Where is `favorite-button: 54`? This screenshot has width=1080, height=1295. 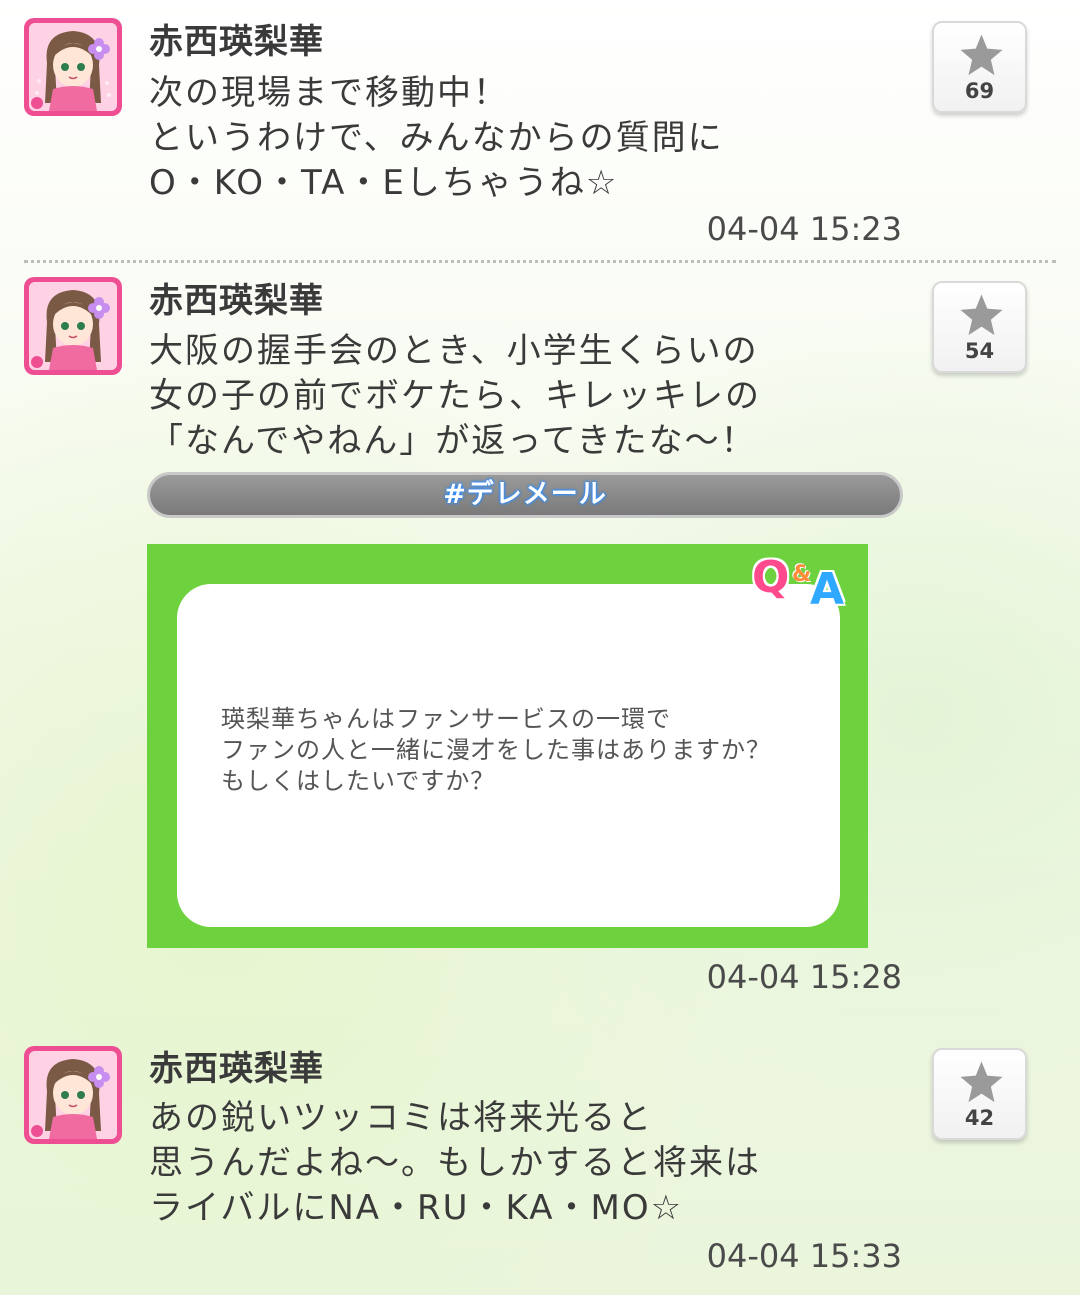 favorite-button: 54 is located at coordinates (979, 327).